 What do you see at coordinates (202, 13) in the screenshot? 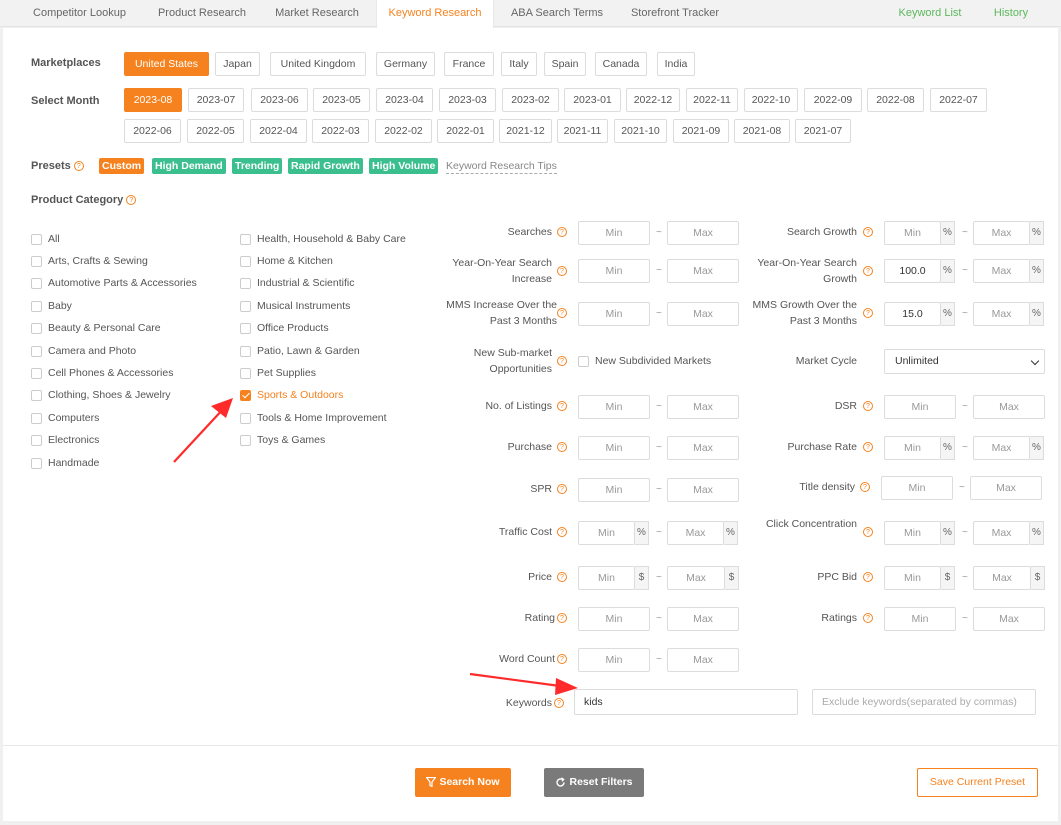
I see `tab-product-research: Product Research` at bounding box center [202, 13].